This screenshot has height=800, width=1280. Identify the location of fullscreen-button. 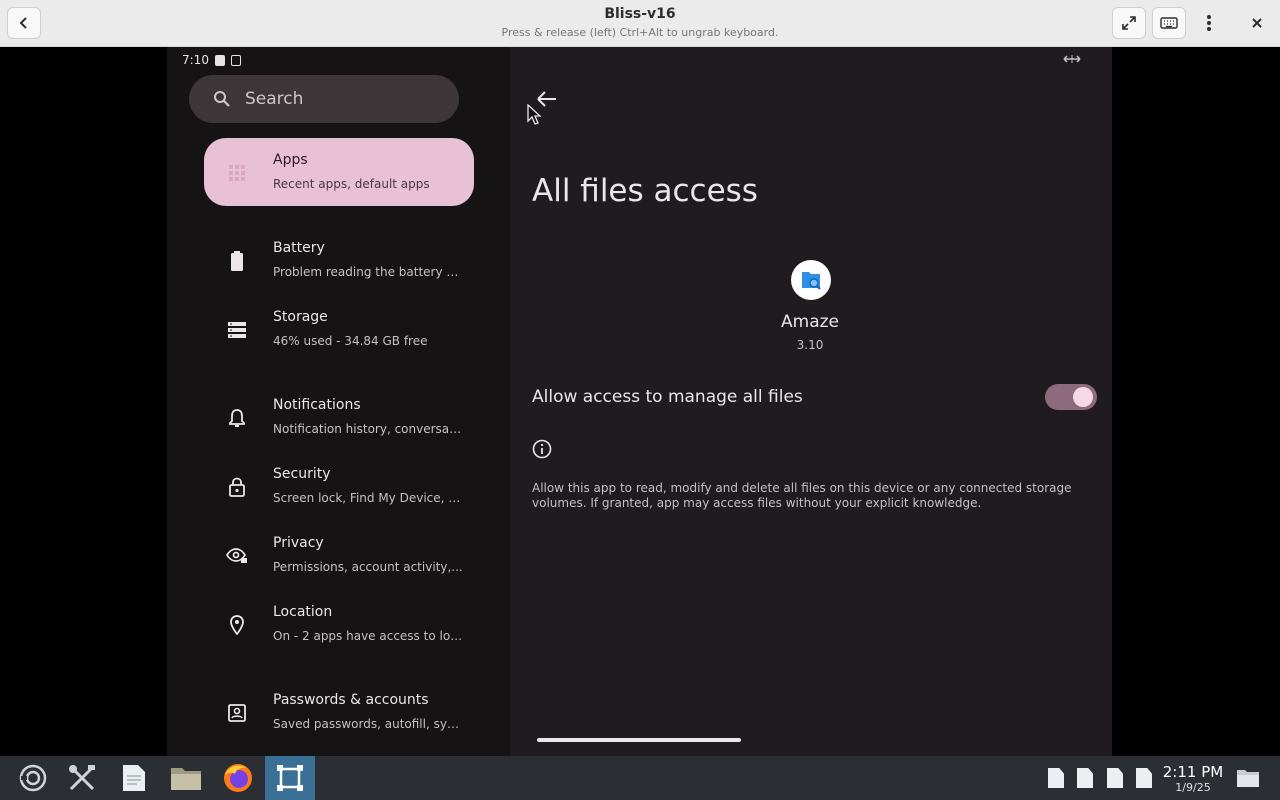
(1129, 23).